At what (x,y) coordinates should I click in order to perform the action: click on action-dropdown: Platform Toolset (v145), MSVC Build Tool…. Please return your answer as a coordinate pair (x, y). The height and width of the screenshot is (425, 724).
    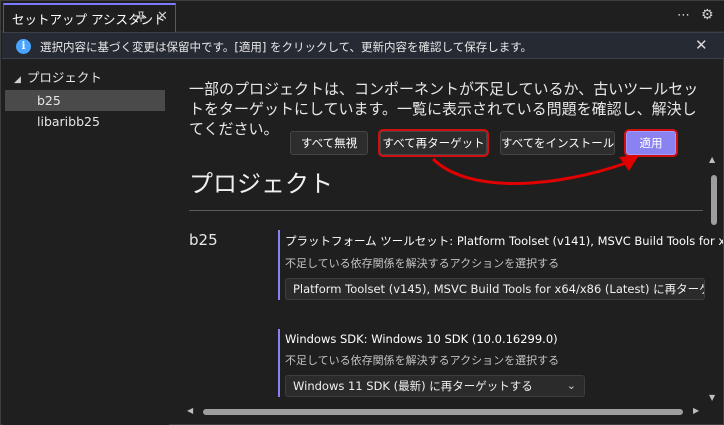
    Looking at the image, I should click on (495, 289).